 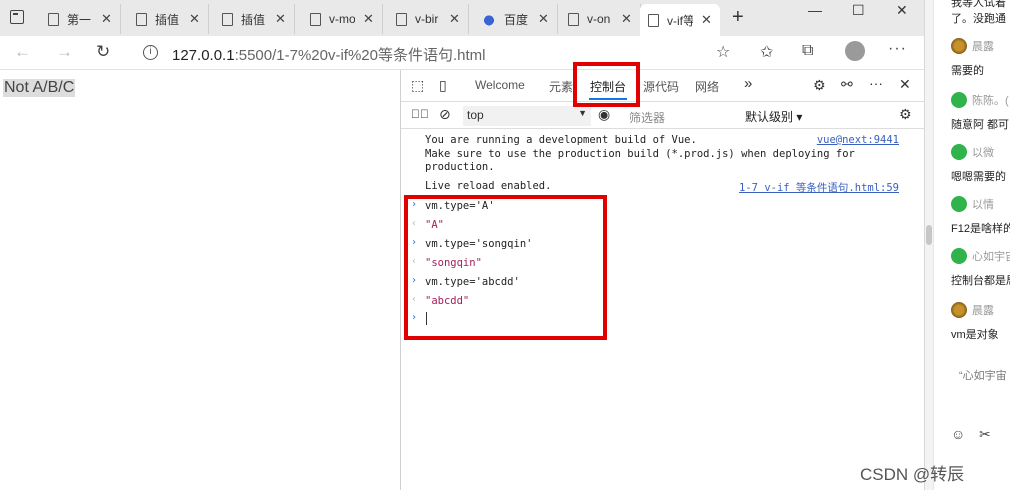 I want to click on devtools-tab-bar: ⬚ ▯ Welcome 元素 控制台 源代码 网络 » ⚙ ⚯ ··· ✕, so click(x=663, y=86).